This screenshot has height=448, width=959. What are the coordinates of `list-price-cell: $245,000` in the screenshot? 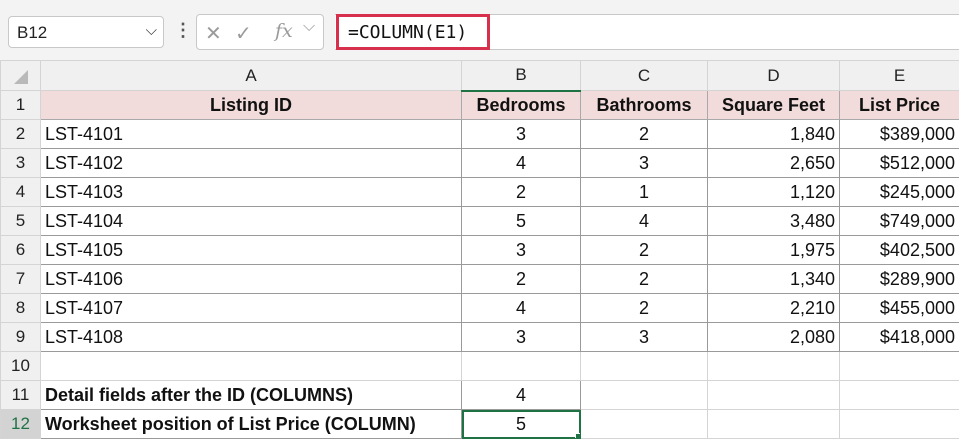 It's located at (899, 192).